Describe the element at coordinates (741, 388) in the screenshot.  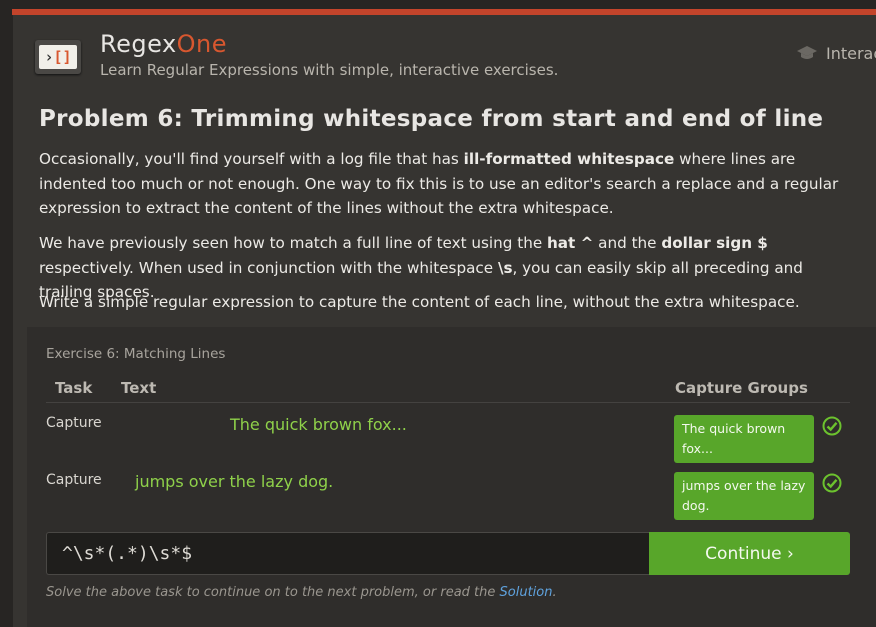
I see `header-capture-groups: Capture Groups` at that location.